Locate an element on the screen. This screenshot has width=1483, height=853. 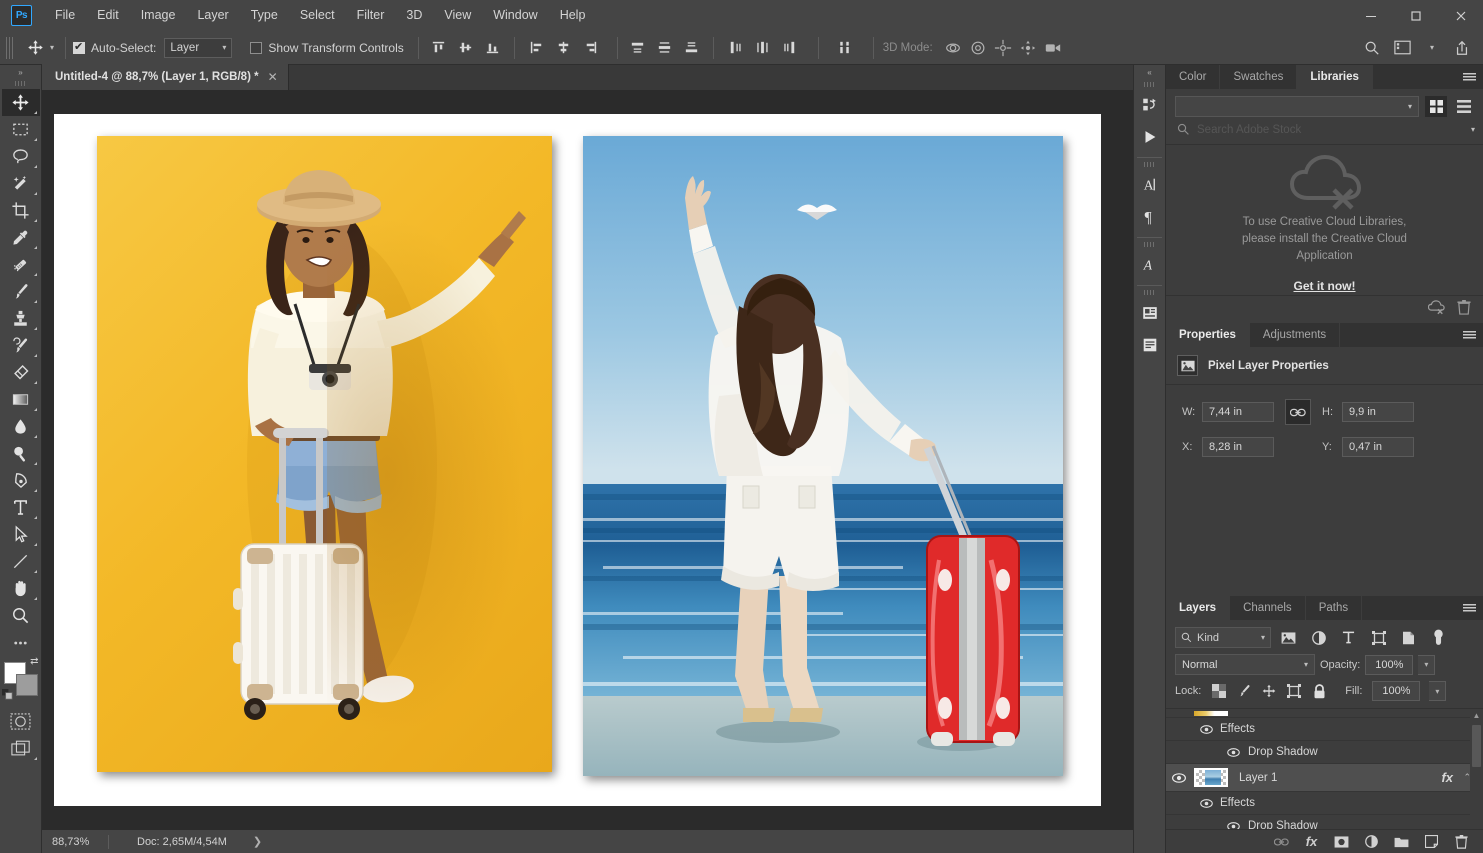
options-bar-grip is located at coordinates (10, 47).